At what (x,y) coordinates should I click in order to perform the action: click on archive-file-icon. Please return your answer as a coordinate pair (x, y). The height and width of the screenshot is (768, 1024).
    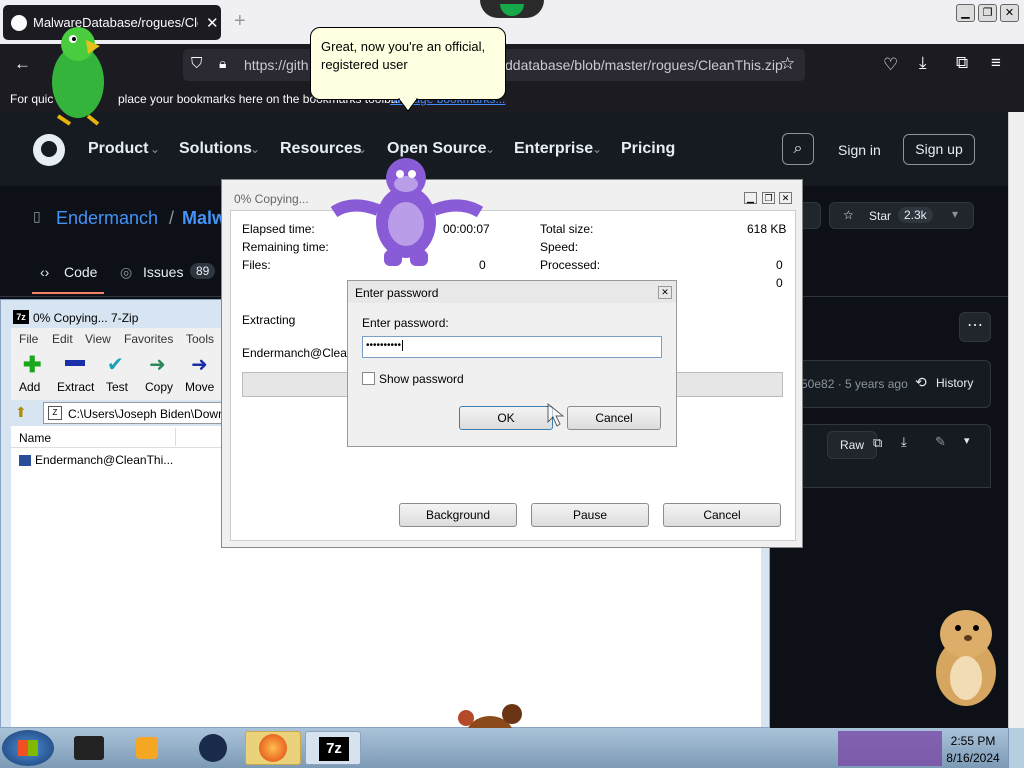
    Looking at the image, I should click on (25, 460).